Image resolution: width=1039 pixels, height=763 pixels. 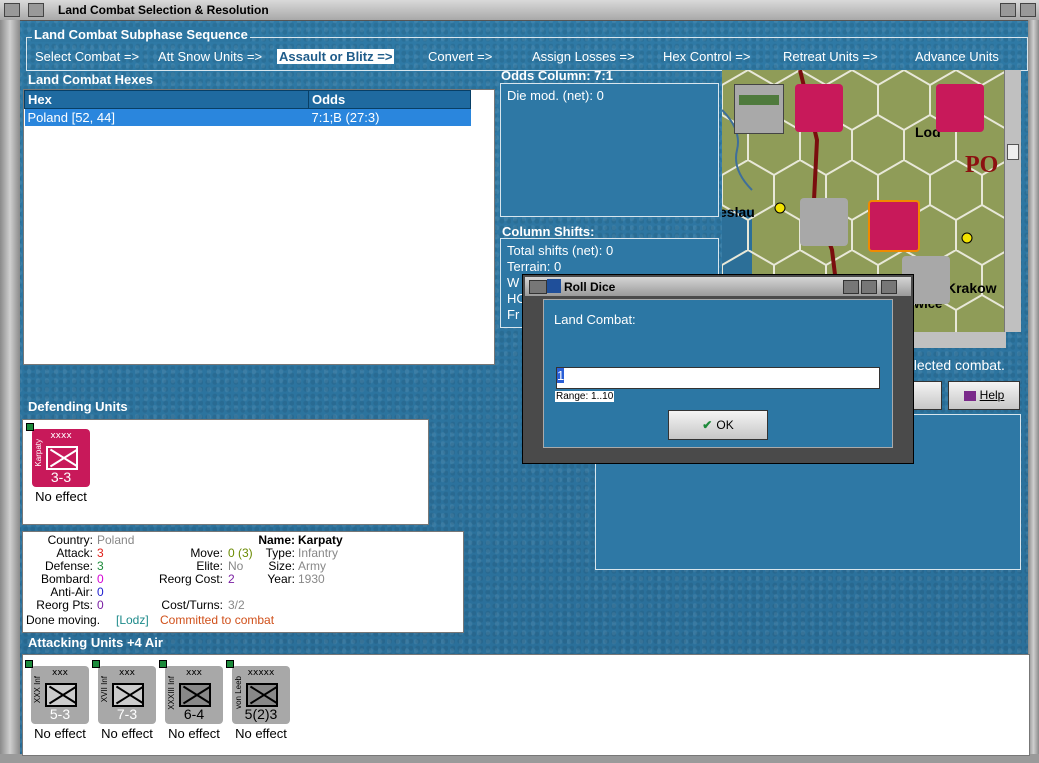 I want to click on unit-strength-label: 5(2)3, so click(x=261, y=714).